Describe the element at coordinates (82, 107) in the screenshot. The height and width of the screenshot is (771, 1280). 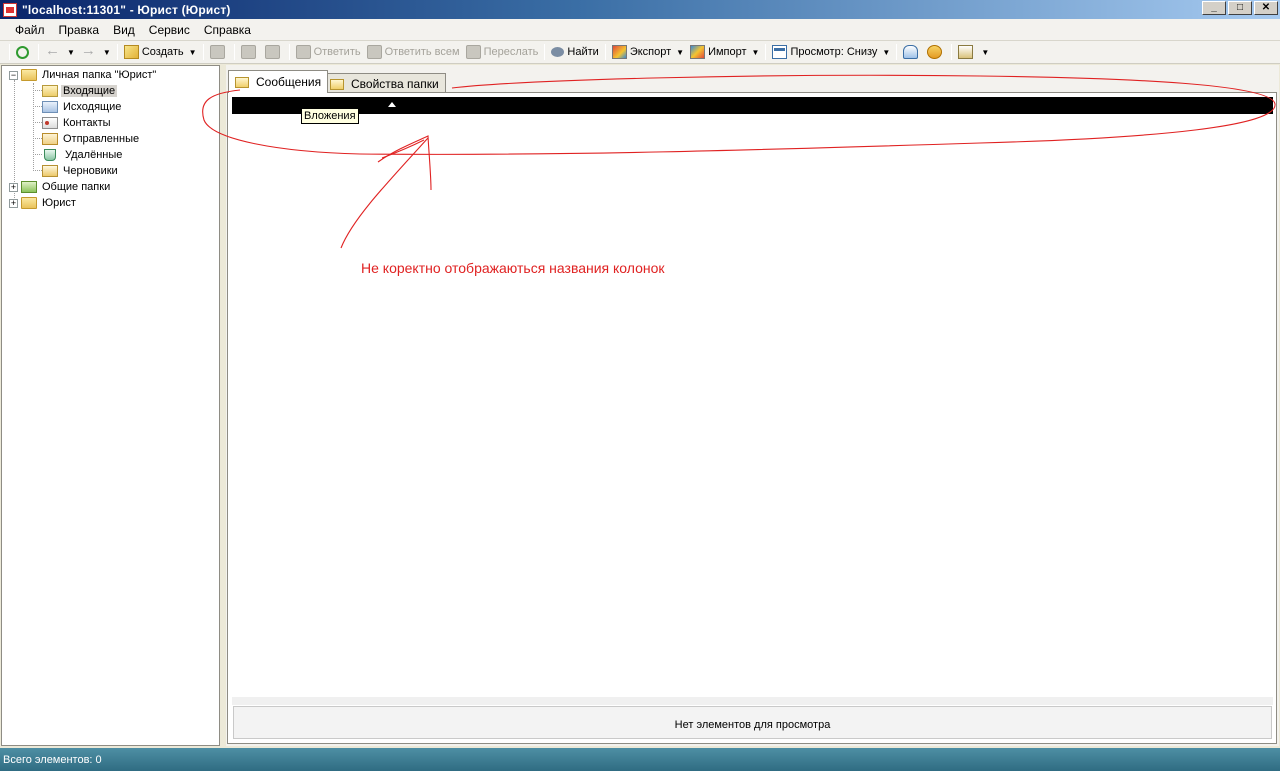
I see `tree-item-outbox: Исходящие` at that location.